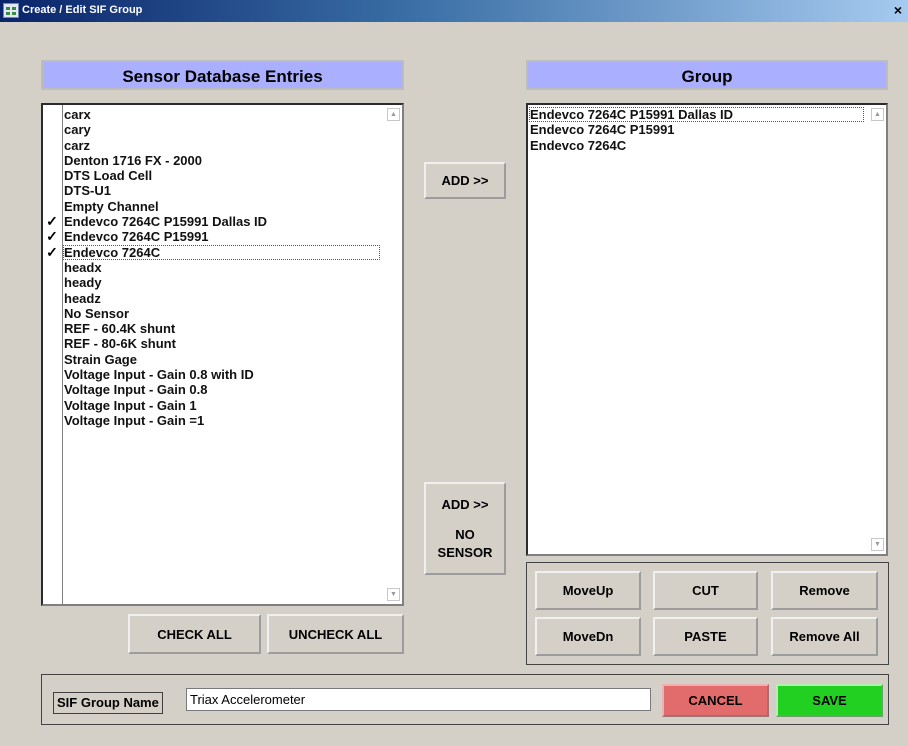 The width and height of the screenshot is (908, 746). I want to click on group-list-item: Endevco 7264C, so click(696, 145).